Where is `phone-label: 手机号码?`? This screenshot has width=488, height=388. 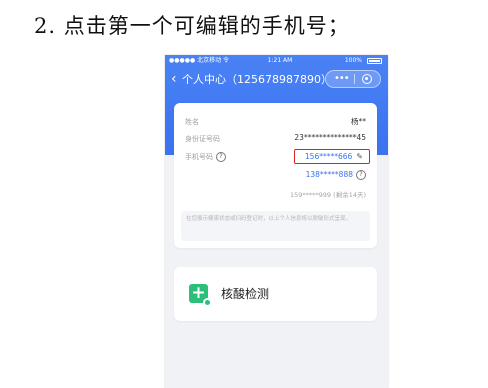 phone-label: 手机号码? is located at coordinates (205, 157).